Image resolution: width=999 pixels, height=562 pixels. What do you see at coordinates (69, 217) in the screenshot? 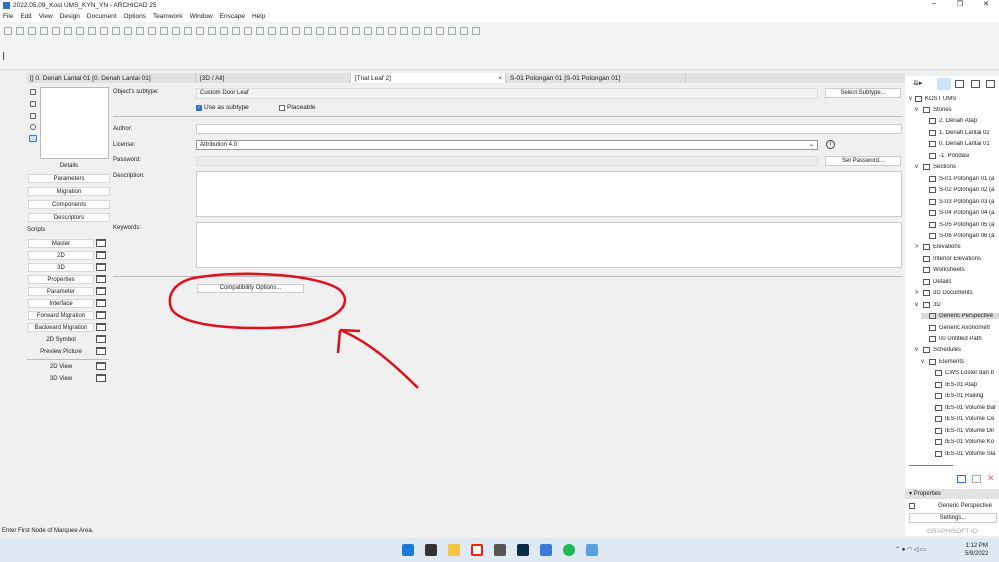
I see `button-descriptors: Descriptors` at bounding box center [69, 217].